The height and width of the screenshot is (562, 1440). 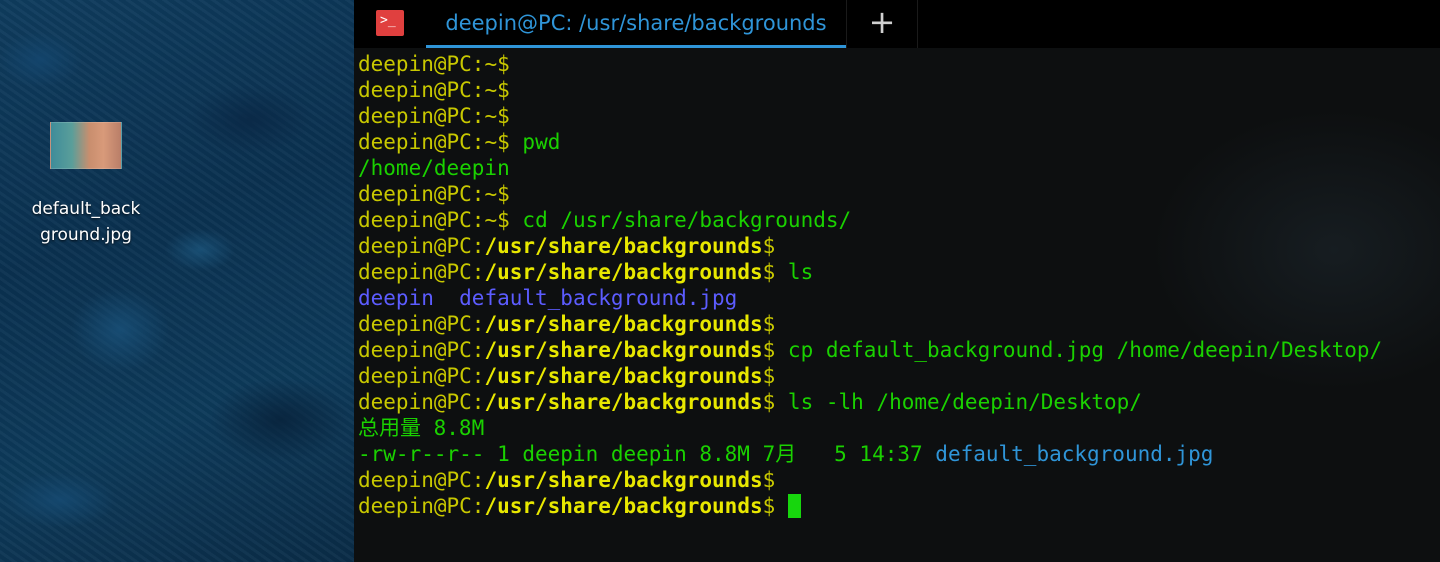 I want to click on output-text: 总用量 8.8M, so click(x=421, y=428).